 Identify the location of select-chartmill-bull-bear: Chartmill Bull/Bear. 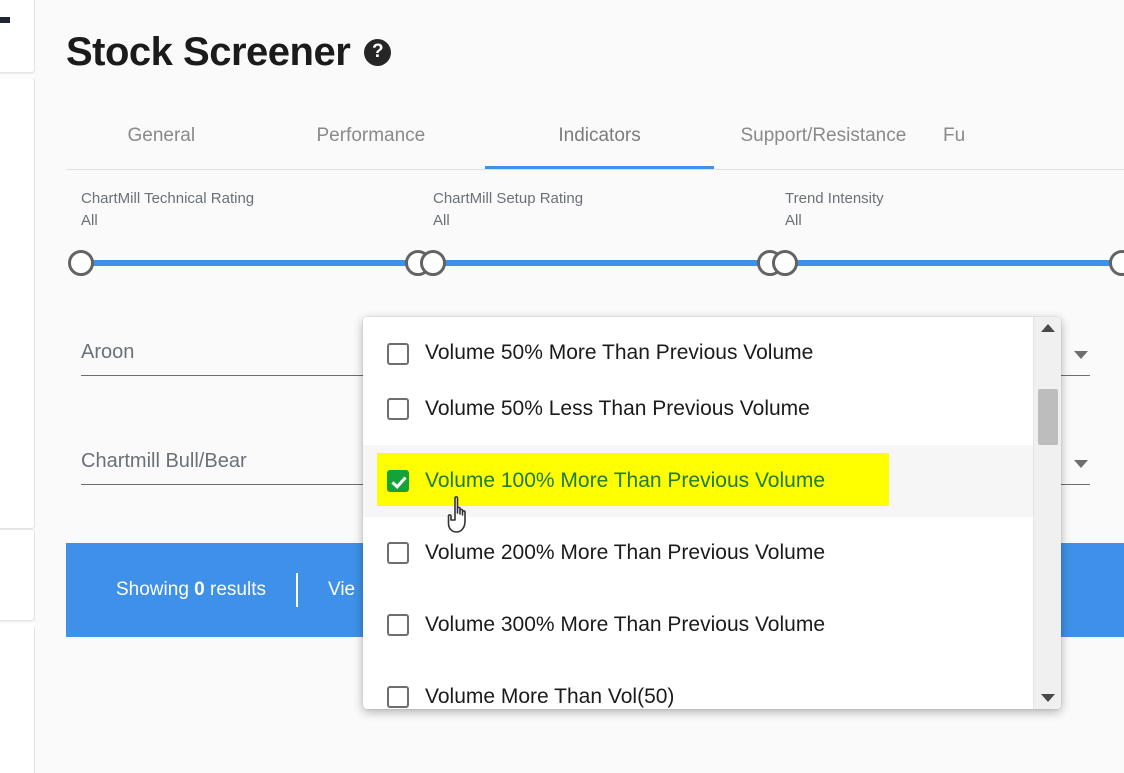
(241, 462).